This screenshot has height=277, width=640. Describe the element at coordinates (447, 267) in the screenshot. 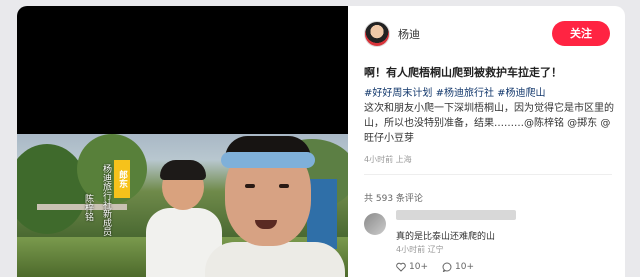

I see `comment-icon` at that location.